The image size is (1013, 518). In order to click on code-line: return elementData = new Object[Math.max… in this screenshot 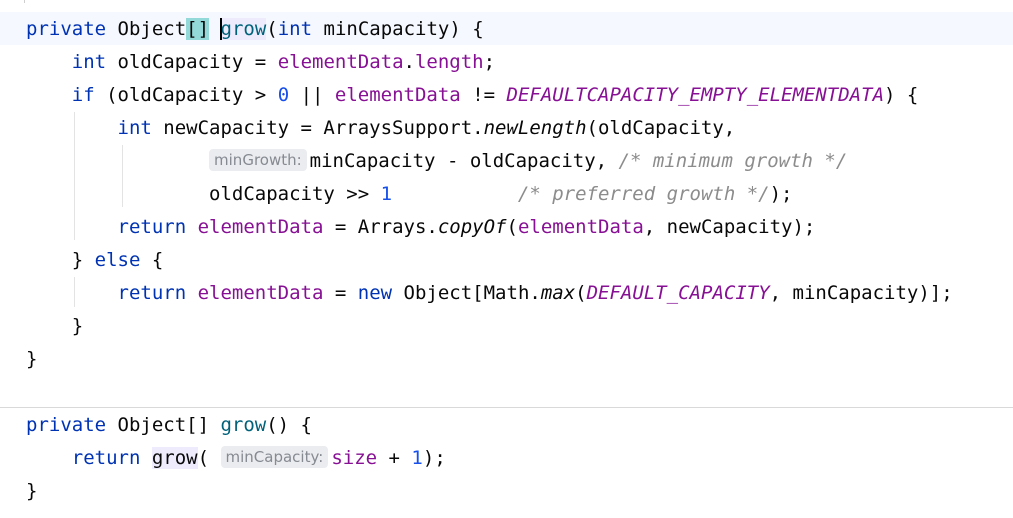, I will do `click(506, 292)`.